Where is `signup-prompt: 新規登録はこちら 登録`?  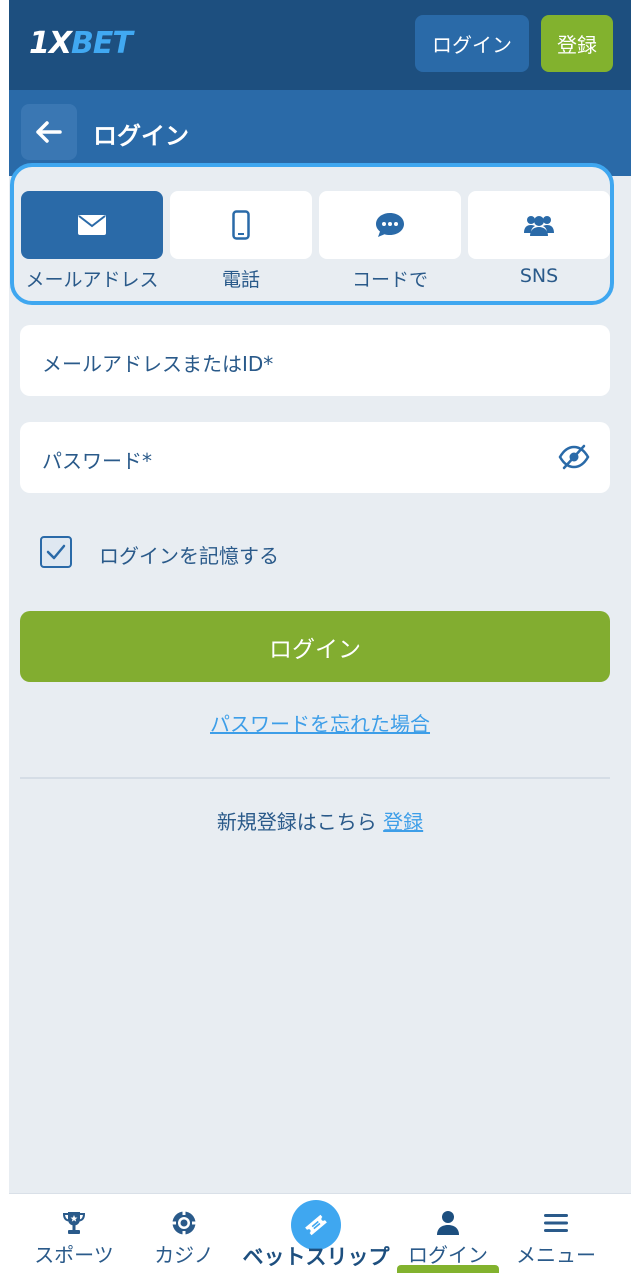 signup-prompt: 新規登録はこちら 登録 is located at coordinates (320, 820).